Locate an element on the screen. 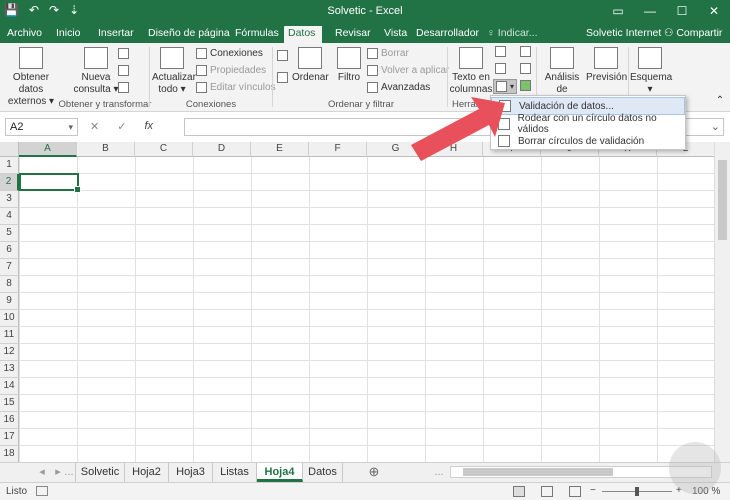 This screenshot has width=730, height=500. row-header: 11 is located at coordinates (9, 335).